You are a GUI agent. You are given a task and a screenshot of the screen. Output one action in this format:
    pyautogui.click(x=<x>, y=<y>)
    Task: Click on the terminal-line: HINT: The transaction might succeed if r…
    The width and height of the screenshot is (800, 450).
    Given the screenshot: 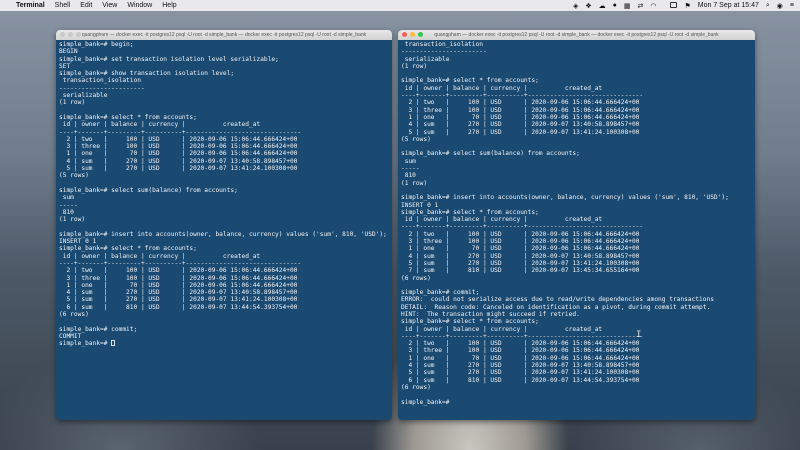 What is the action you would take?
    pyautogui.click(x=490, y=314)
    